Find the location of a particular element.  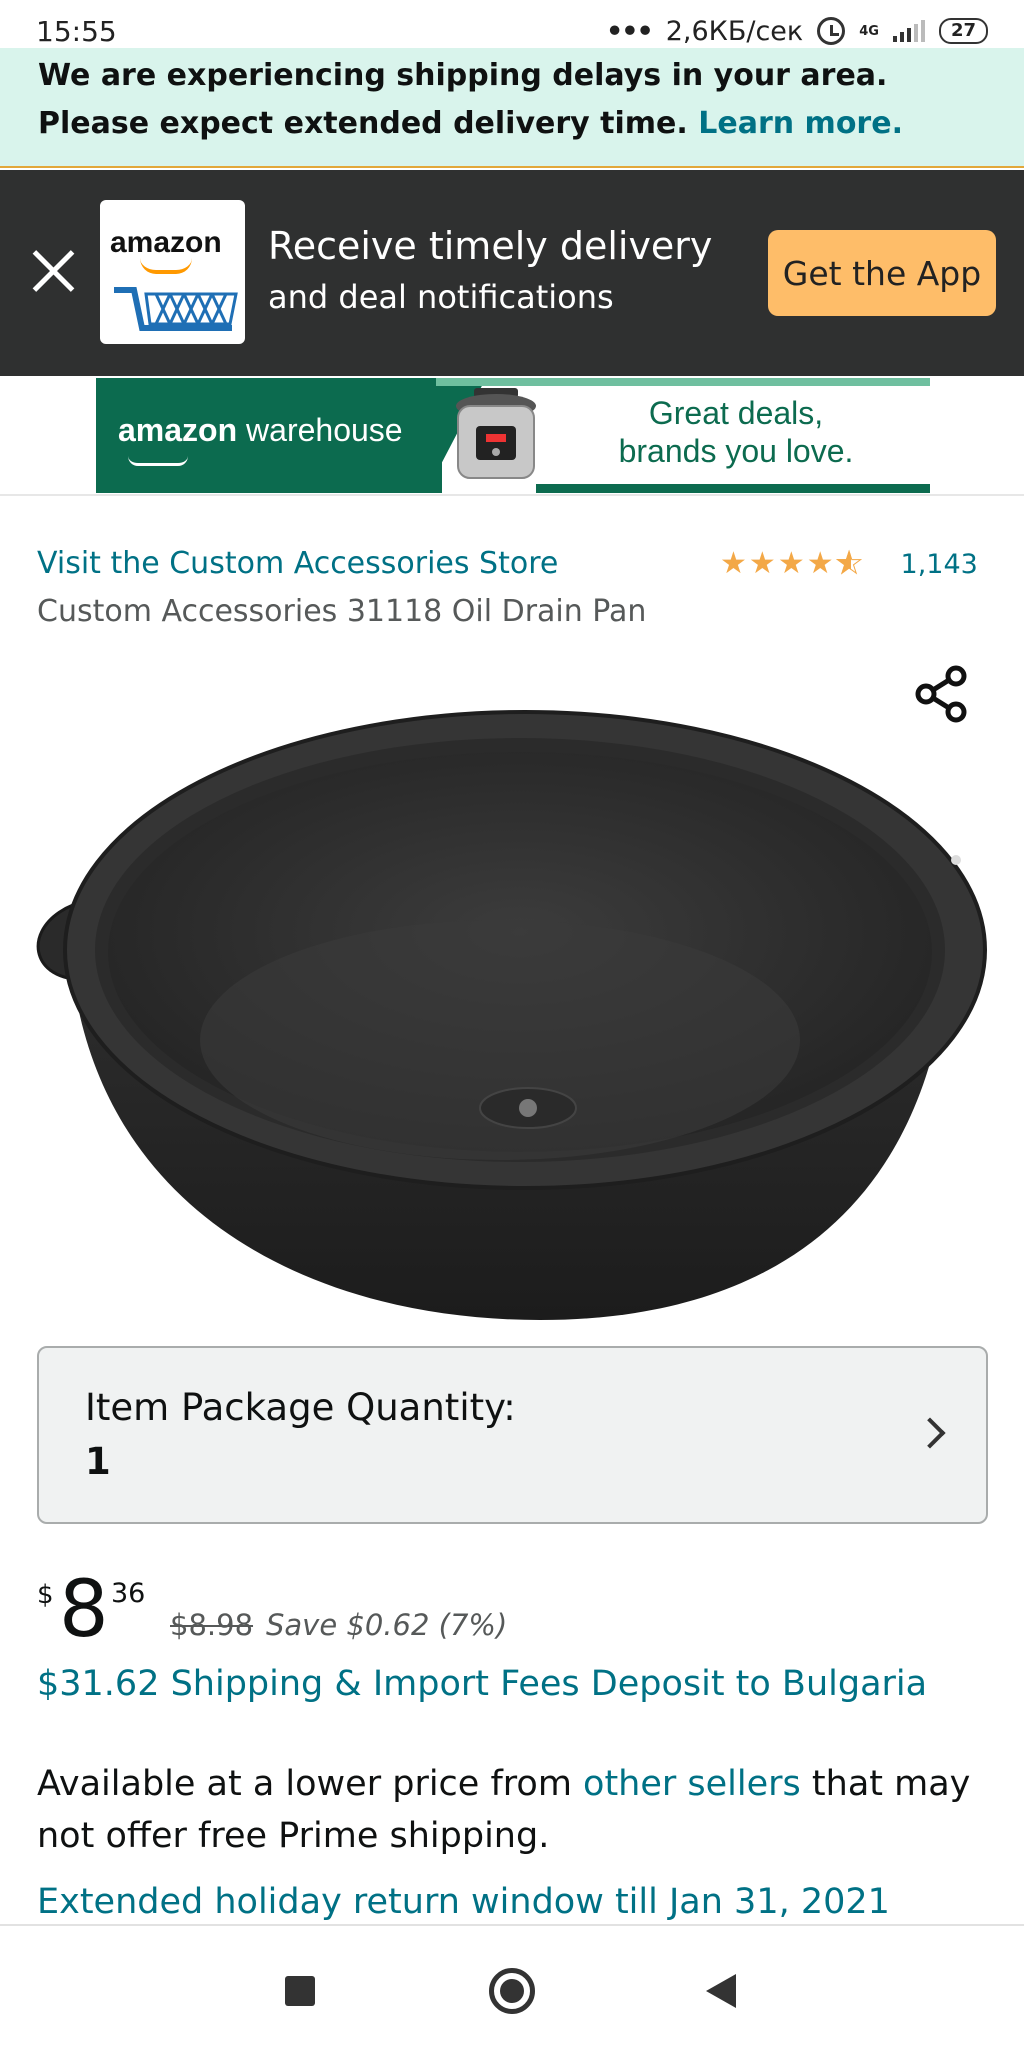

star-rating: ★ ★ ★ ★ ★ is located at coordinates (791, 563).